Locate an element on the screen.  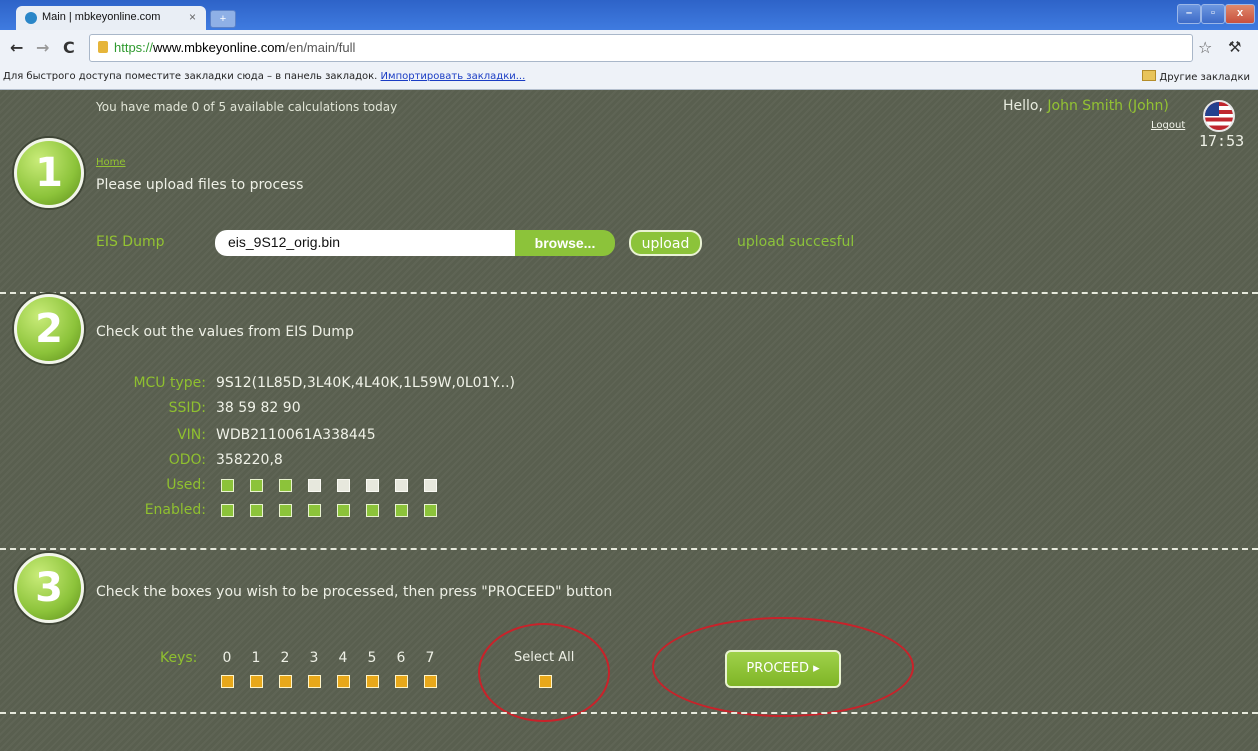
enabled-label: Enabled: is located at coordinates (175, 510).